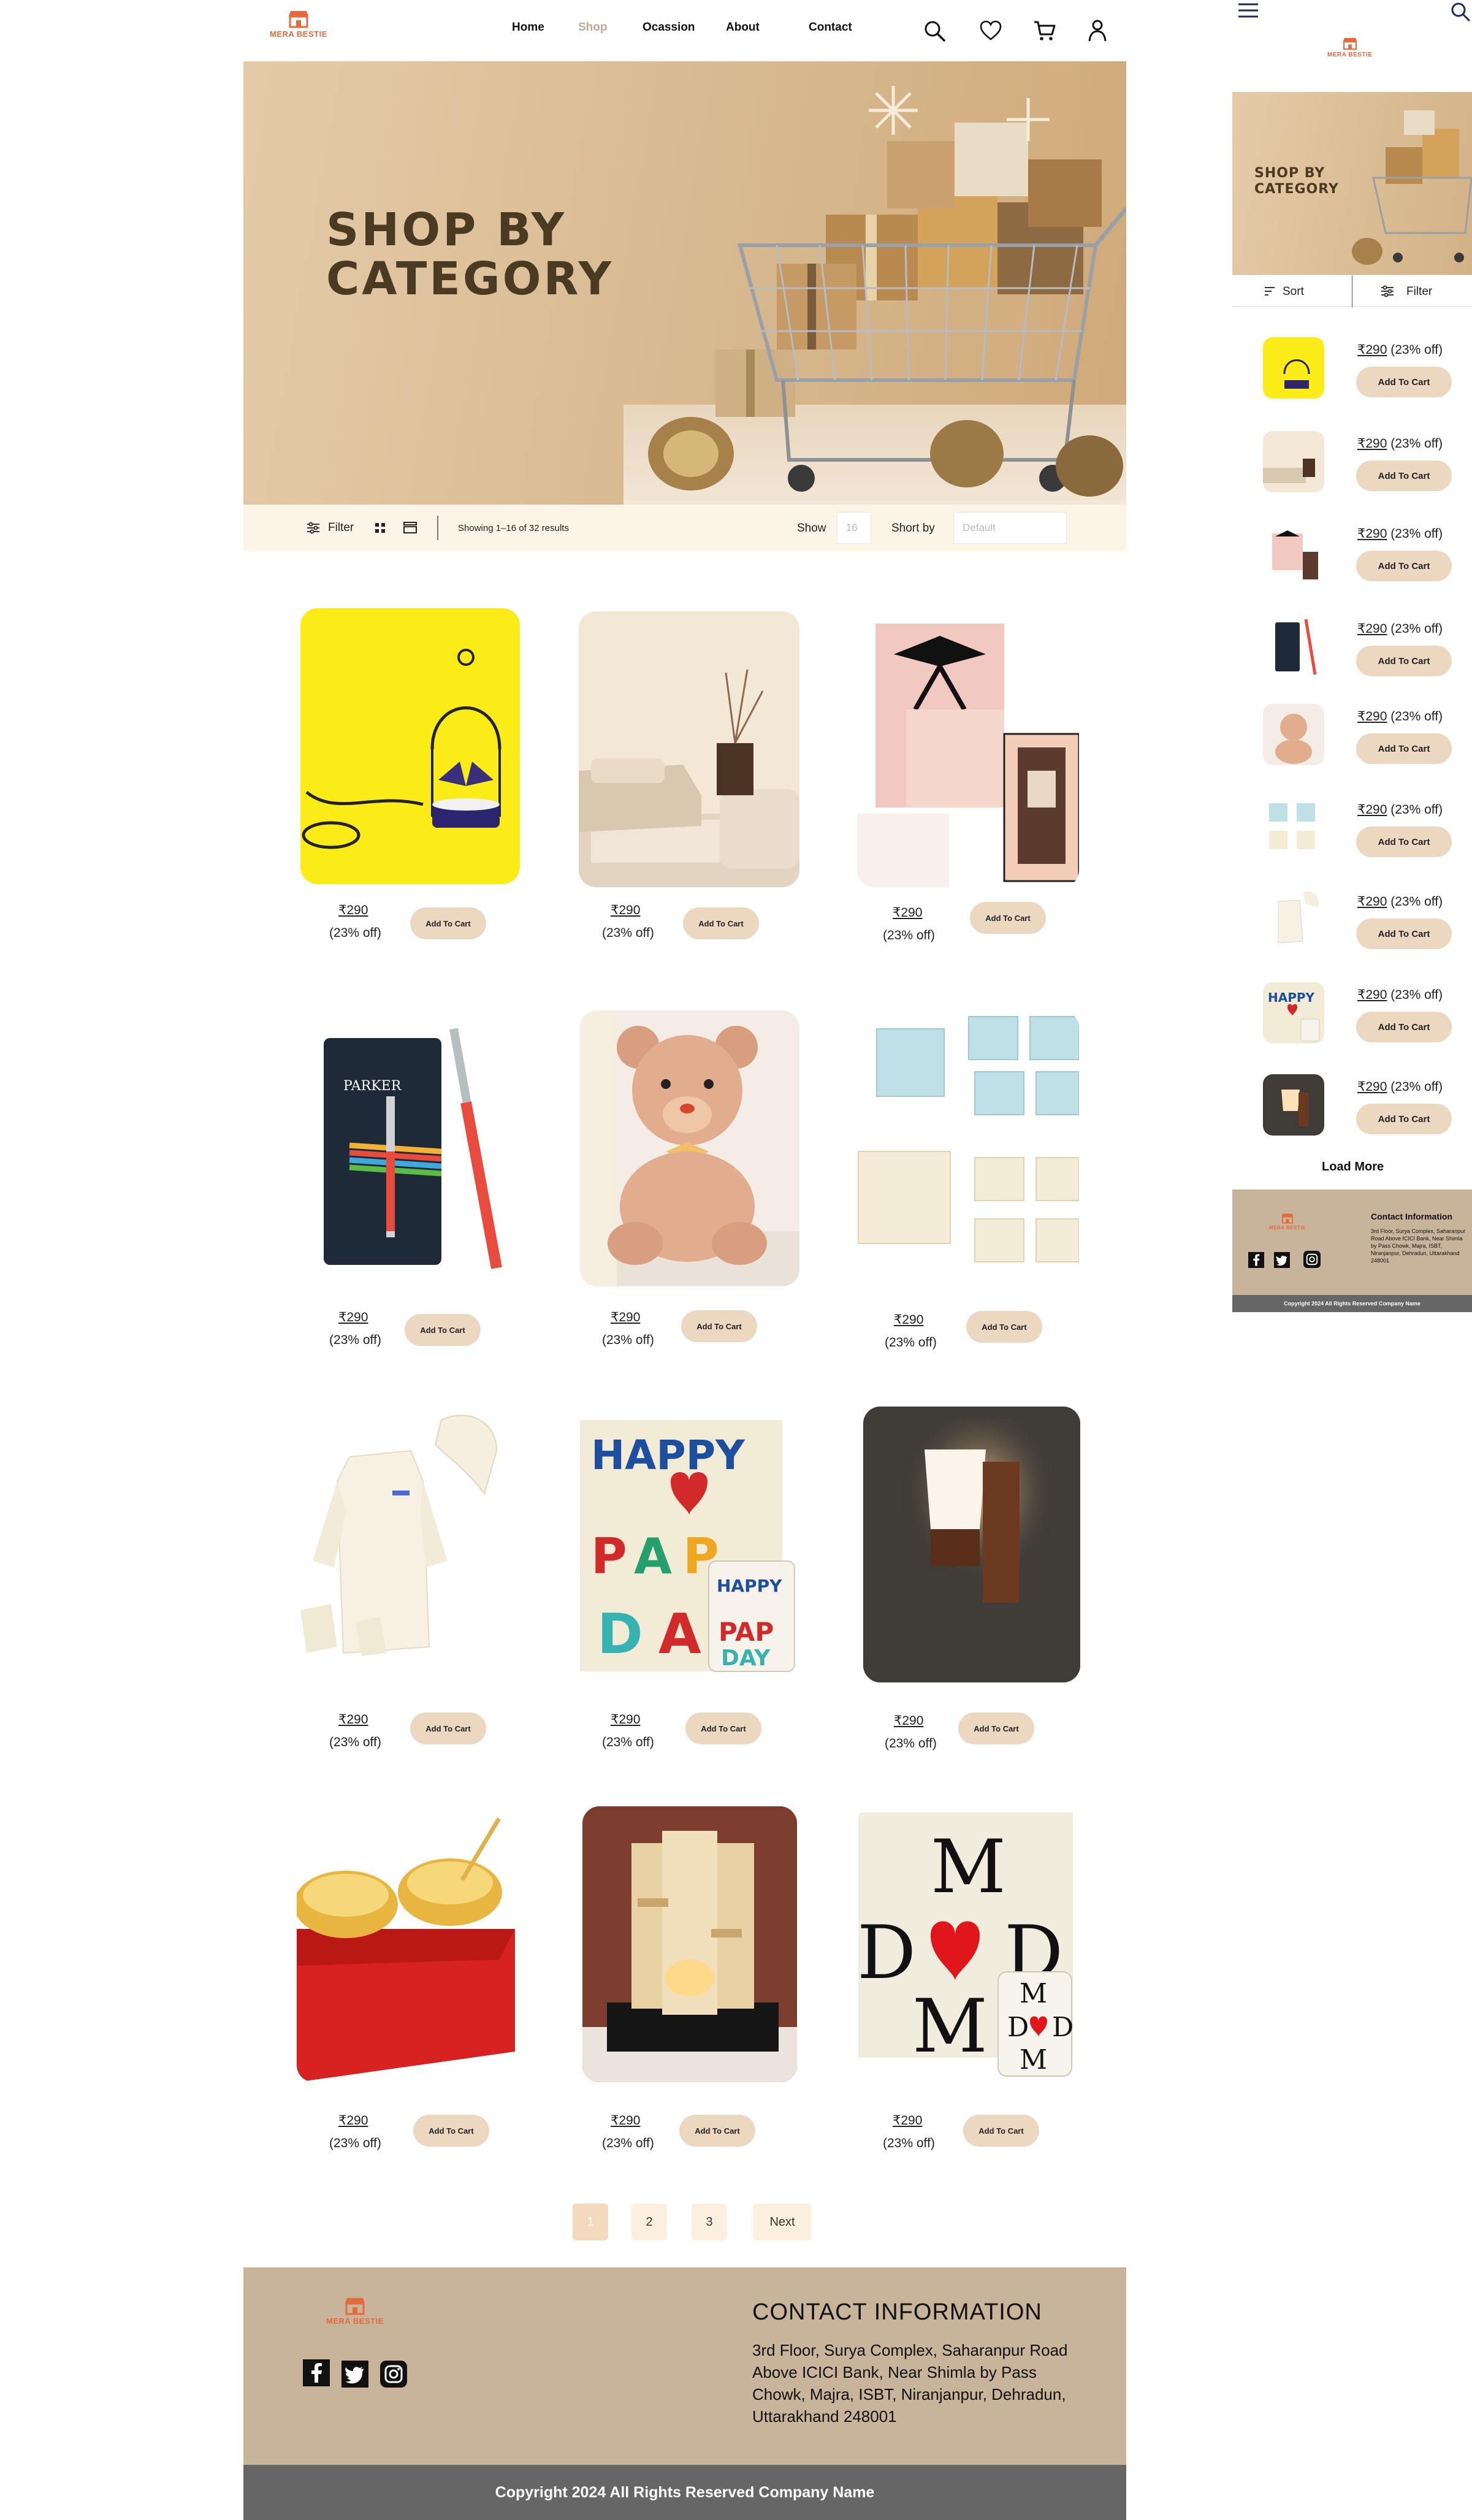  What do you see at coordinates (854, 528) in the screenshot?
I see `show-count-input: 16` at bounding box center [854, 528].